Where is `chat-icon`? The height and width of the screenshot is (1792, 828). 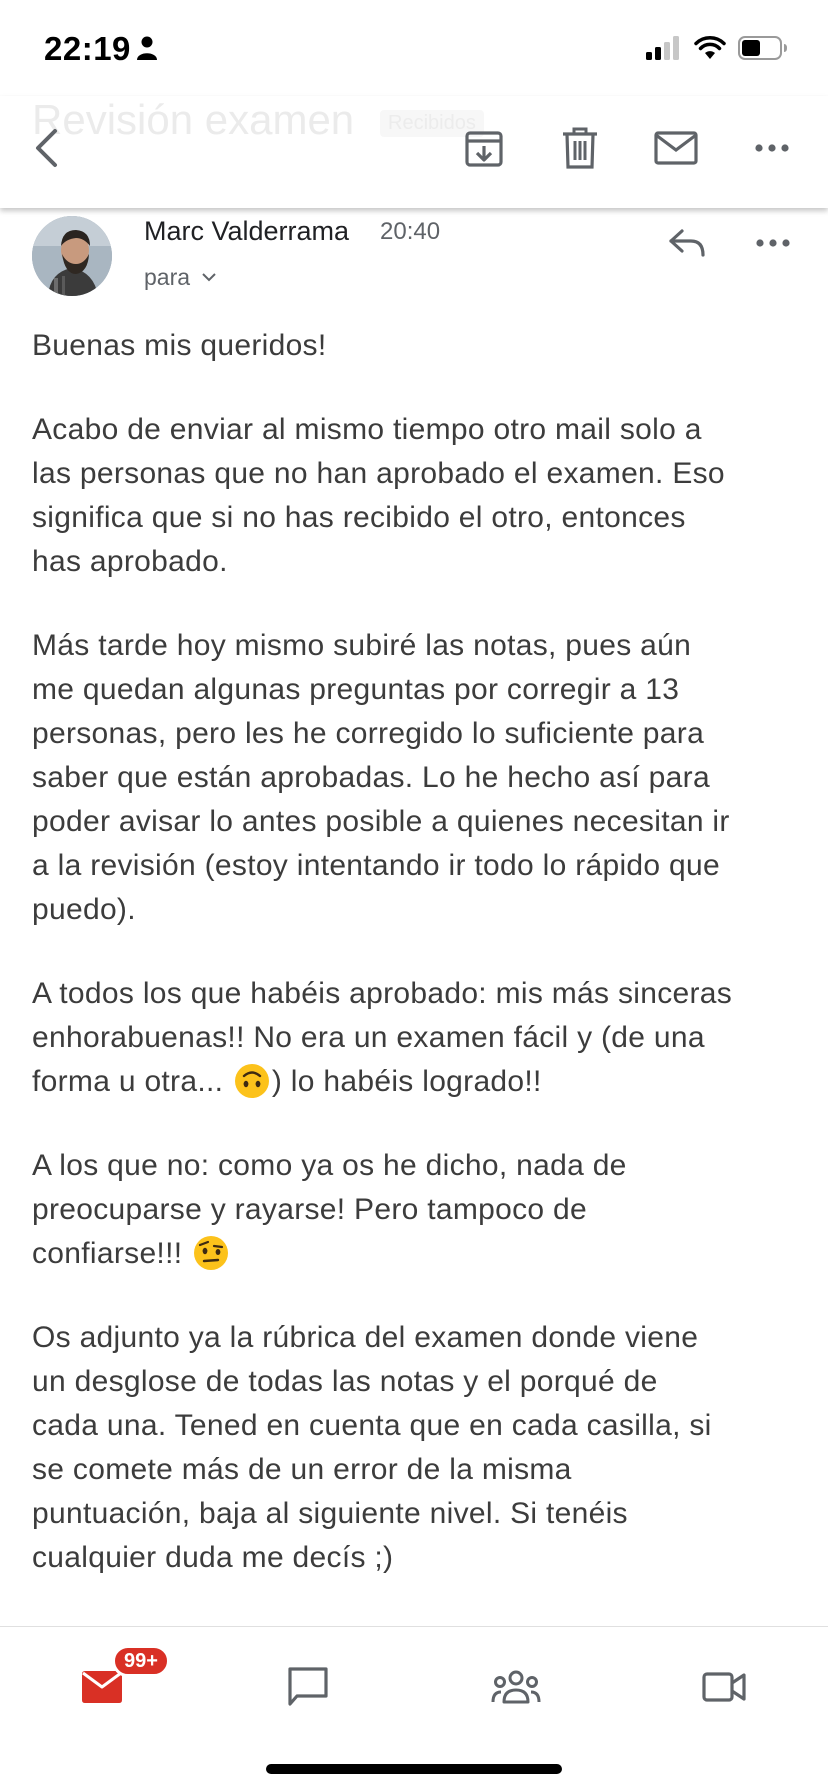
chat-icon is located at coordinates (308, 1686).